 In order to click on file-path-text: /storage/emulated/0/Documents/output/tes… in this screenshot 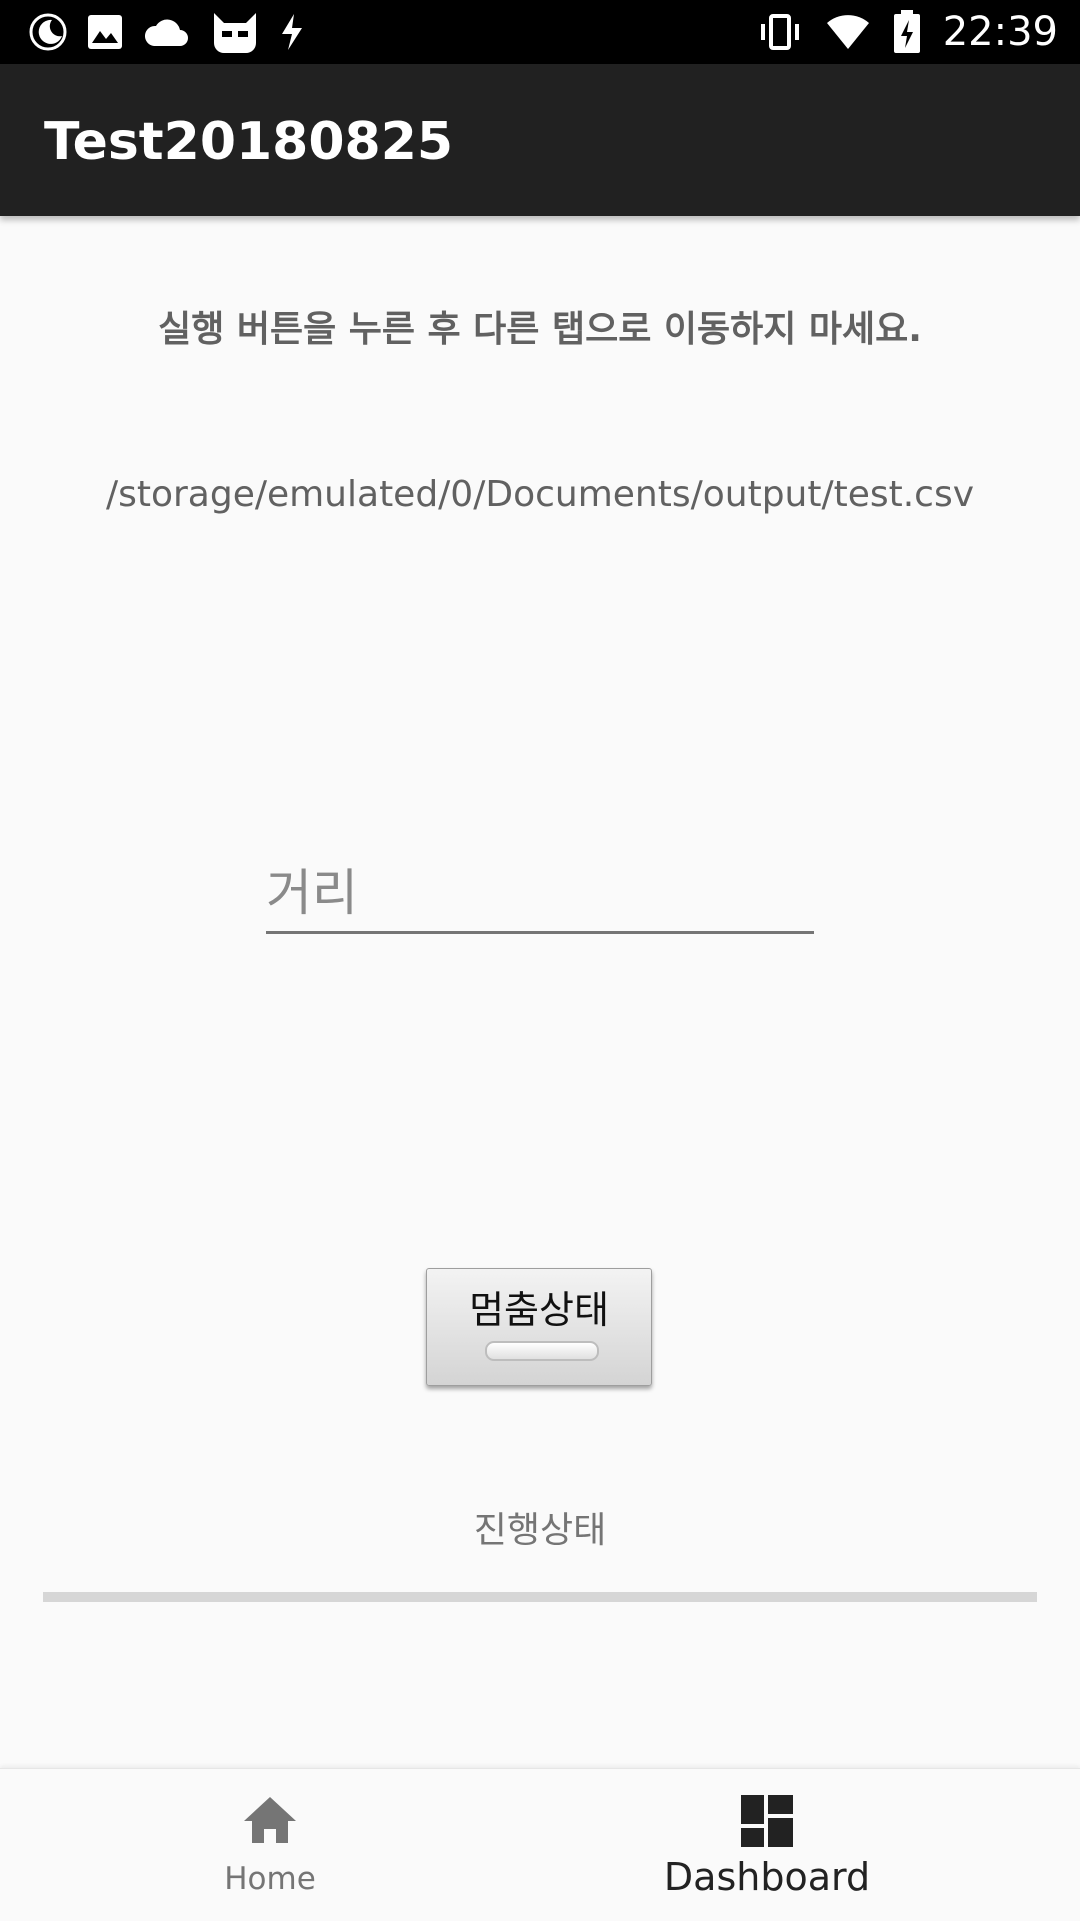, I will do `click(540, 494)`.